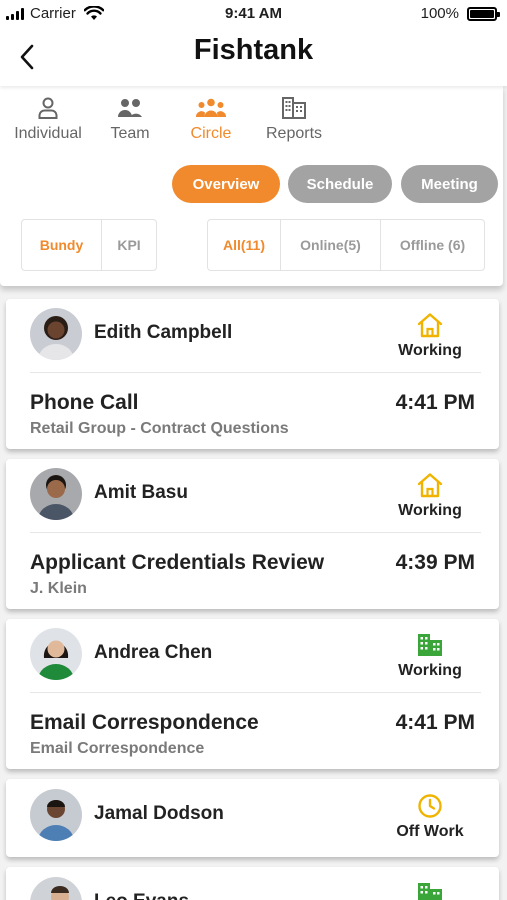  Describe the element at coordinates (294, 133) in the screenshot. I see `tab-reports-label: Reports` at that location.